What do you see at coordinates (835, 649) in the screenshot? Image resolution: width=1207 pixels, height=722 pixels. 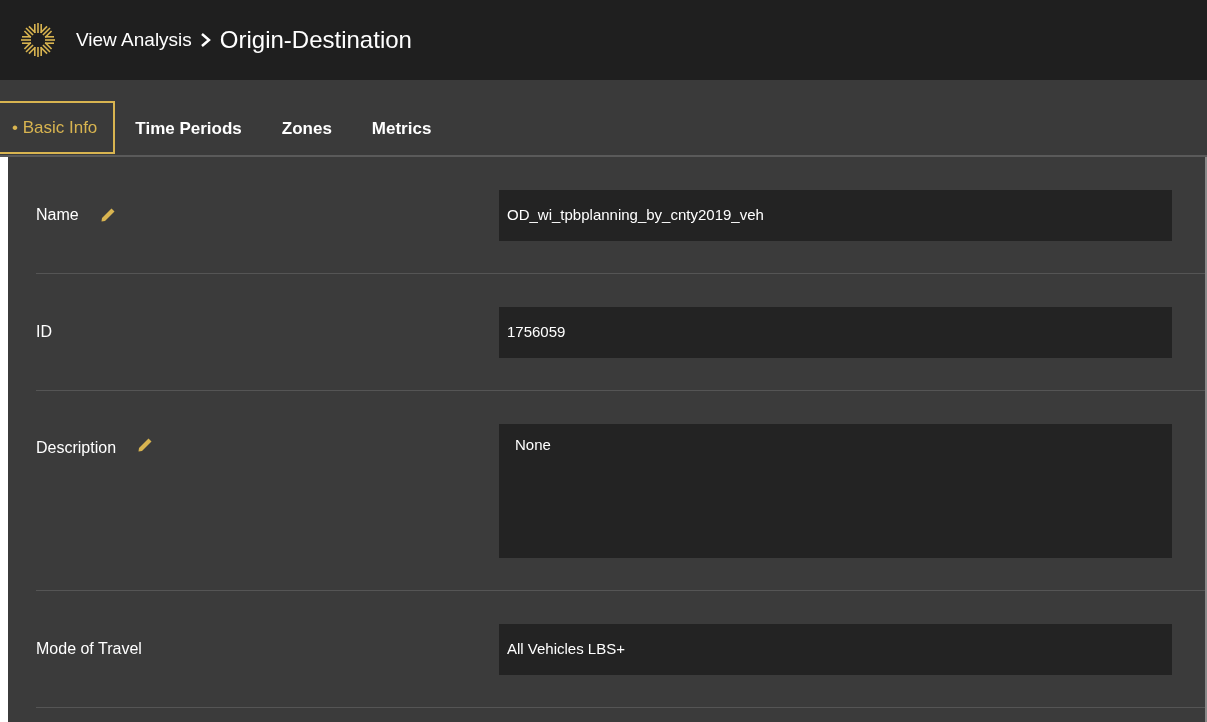 I see `text-field: All Vehicles LBS+` at bounding box center [835, 649].